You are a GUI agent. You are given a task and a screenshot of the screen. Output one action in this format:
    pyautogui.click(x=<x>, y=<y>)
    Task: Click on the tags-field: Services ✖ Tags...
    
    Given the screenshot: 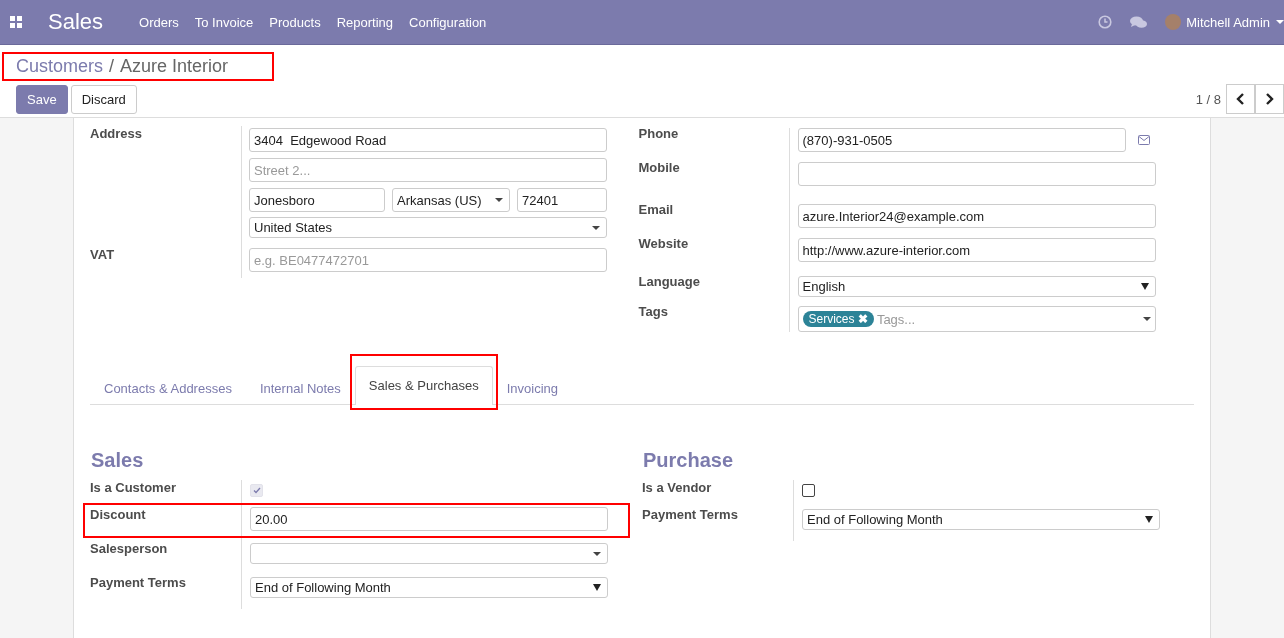 What is the action you would take?
    pyautogui.click(x=976, y=319)
    